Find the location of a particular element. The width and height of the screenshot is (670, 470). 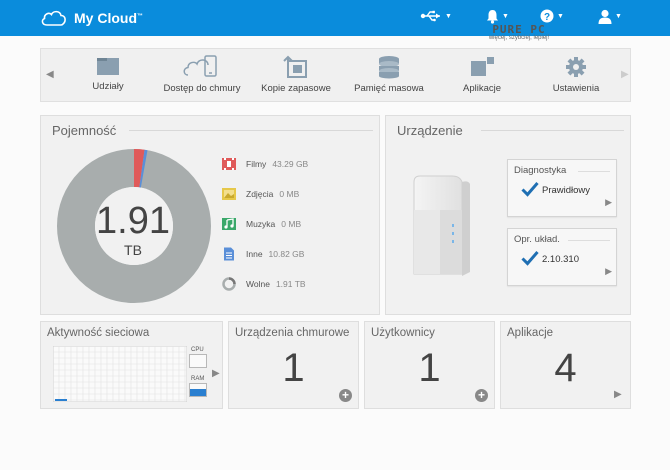

add-cloud-device-button: + is located at coordinates (345, 395).